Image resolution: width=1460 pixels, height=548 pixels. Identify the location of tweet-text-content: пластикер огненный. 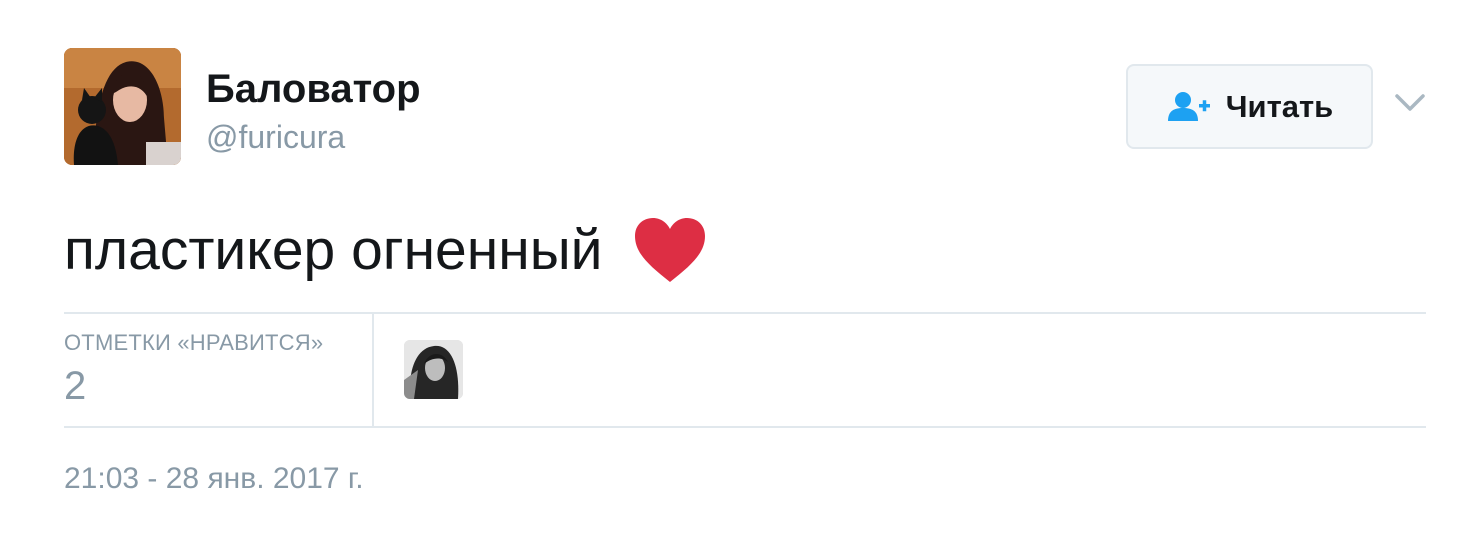
(333, 250).